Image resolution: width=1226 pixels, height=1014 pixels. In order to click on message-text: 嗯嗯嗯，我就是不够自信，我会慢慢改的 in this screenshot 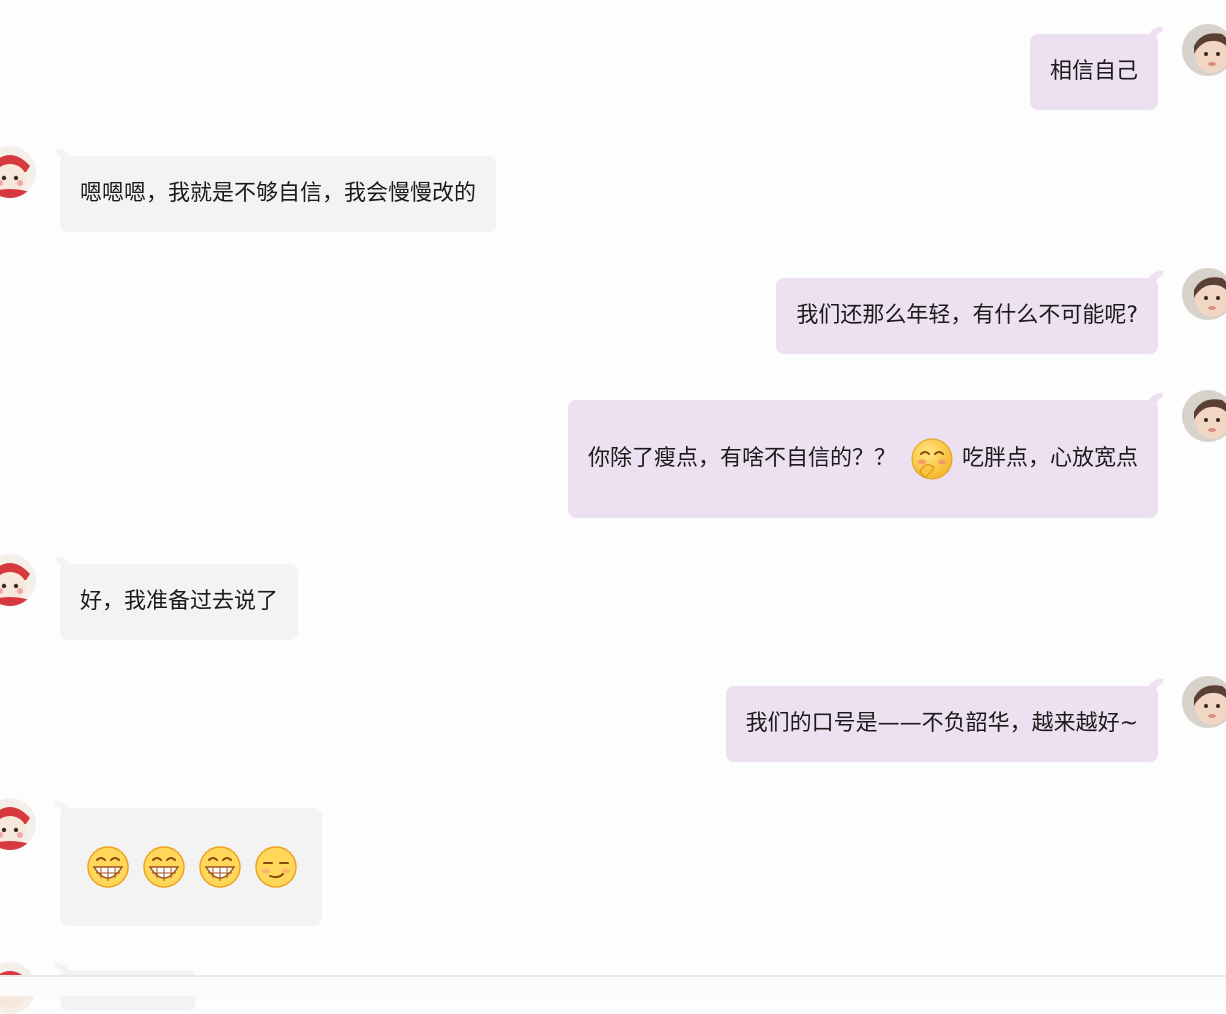, I will do `click(278, 193)`.